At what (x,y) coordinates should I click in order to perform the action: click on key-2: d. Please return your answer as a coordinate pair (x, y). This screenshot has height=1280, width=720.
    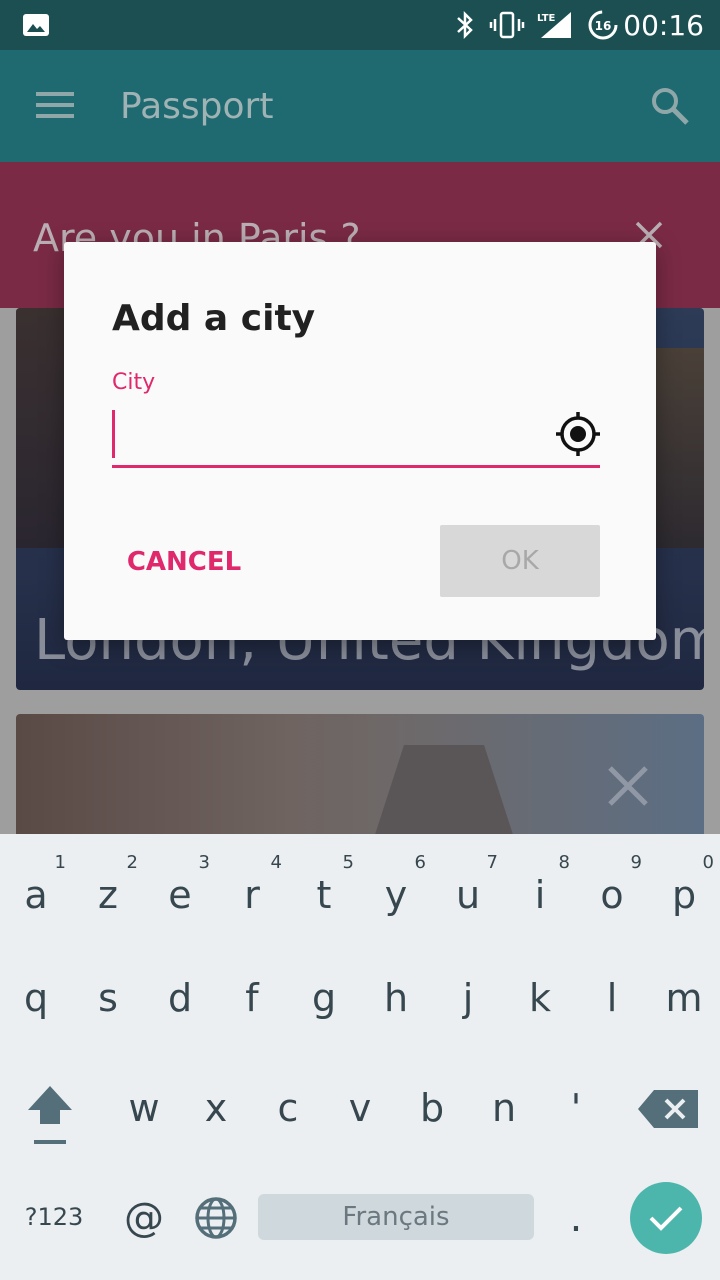
    Looking at the image, I should click on (180, 998).